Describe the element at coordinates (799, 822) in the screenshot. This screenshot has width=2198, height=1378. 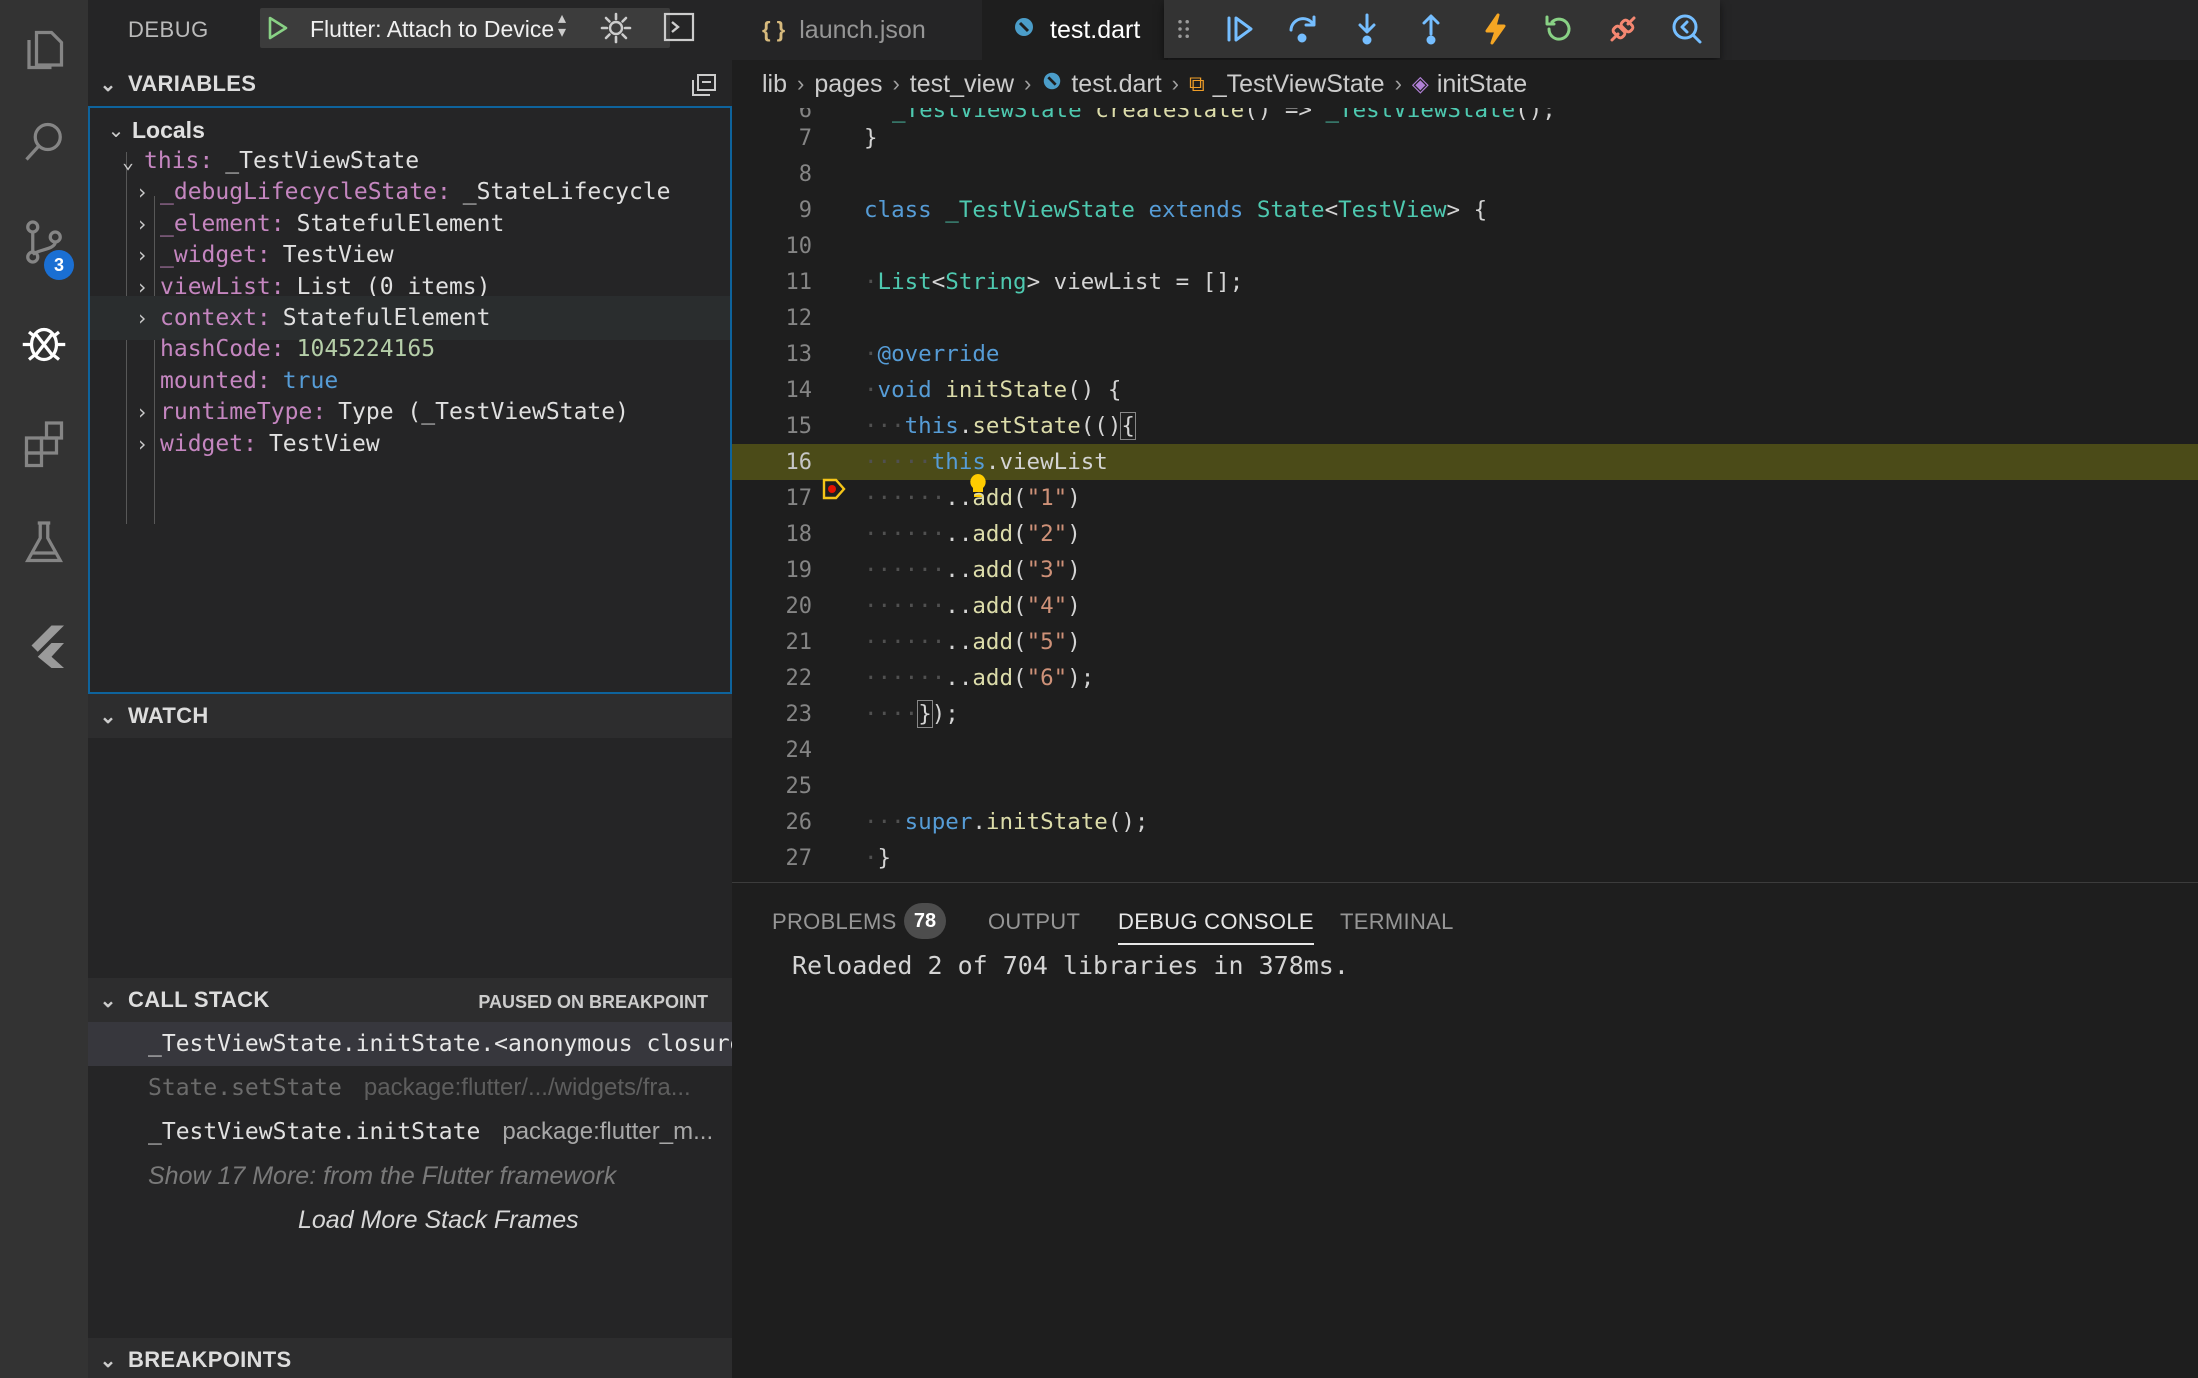
I see `line-number: 26` at that location.